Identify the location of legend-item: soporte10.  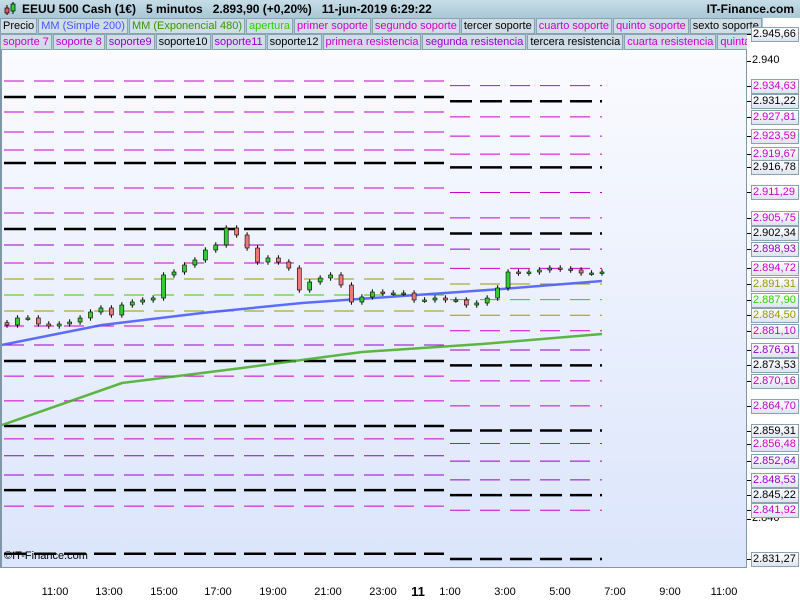
(183, 42).